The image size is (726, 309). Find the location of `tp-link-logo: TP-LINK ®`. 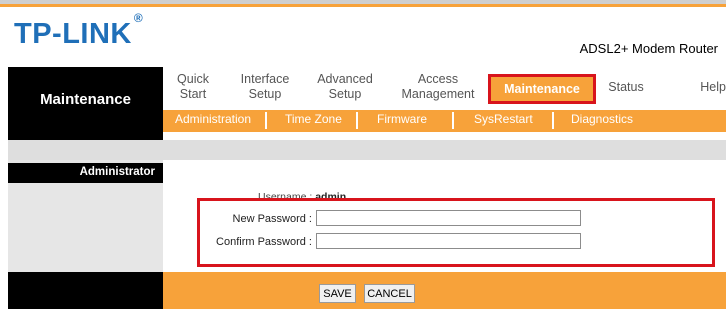

tp-link-logo: TP-LINK ® is located at coordinates (79, 30).